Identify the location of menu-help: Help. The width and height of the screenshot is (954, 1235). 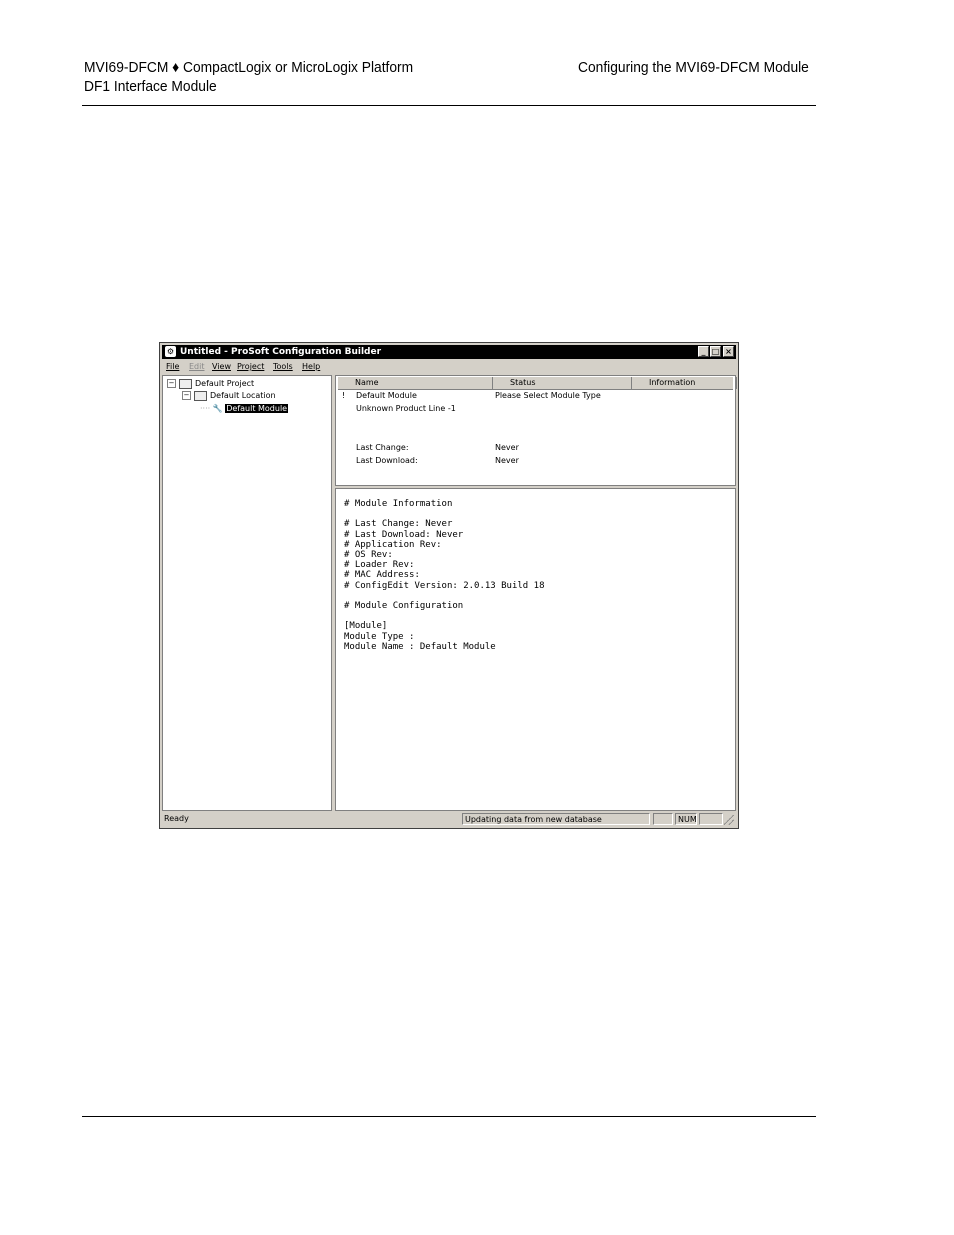
(311, 367).